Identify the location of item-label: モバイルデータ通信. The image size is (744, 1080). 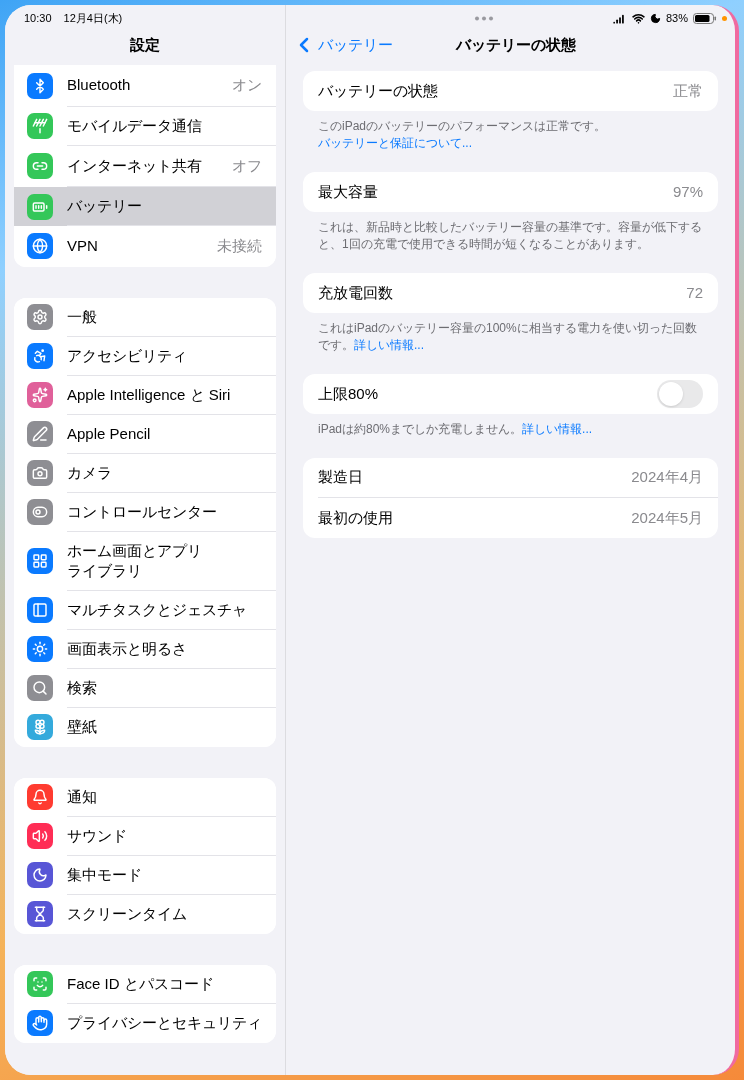
(134, 125).